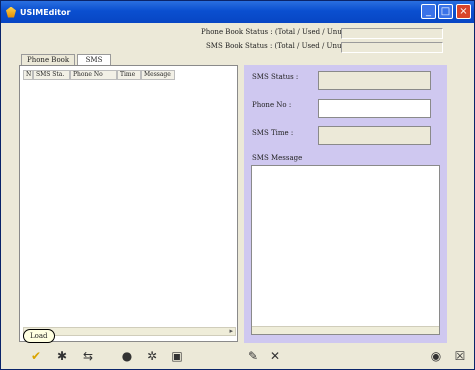 This screenshot has width=475, height=370. I want to click on load-icon: ✔, so click(36, 356).